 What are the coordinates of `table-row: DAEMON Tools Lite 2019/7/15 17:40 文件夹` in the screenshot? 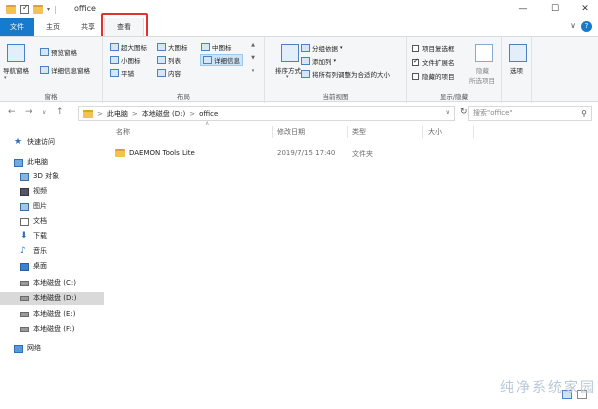 It's located at (354, 153).